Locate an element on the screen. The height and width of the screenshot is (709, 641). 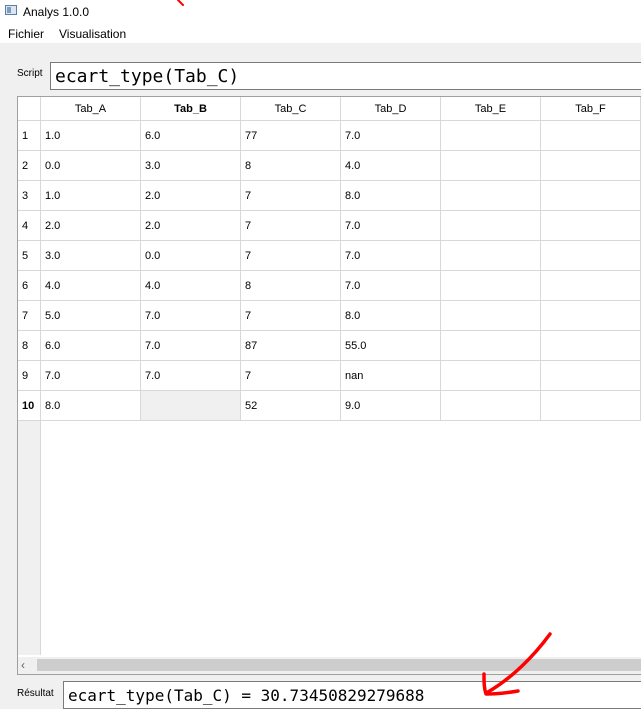
menu-fichier: Fichier is located at coordinates (26, 34).